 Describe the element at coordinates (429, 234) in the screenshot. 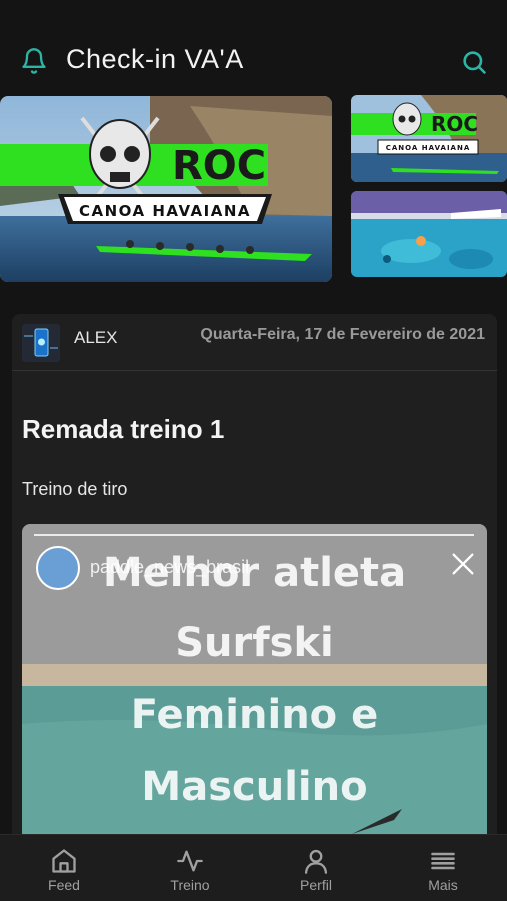

I see `banner-thumb-underwater` at that location.